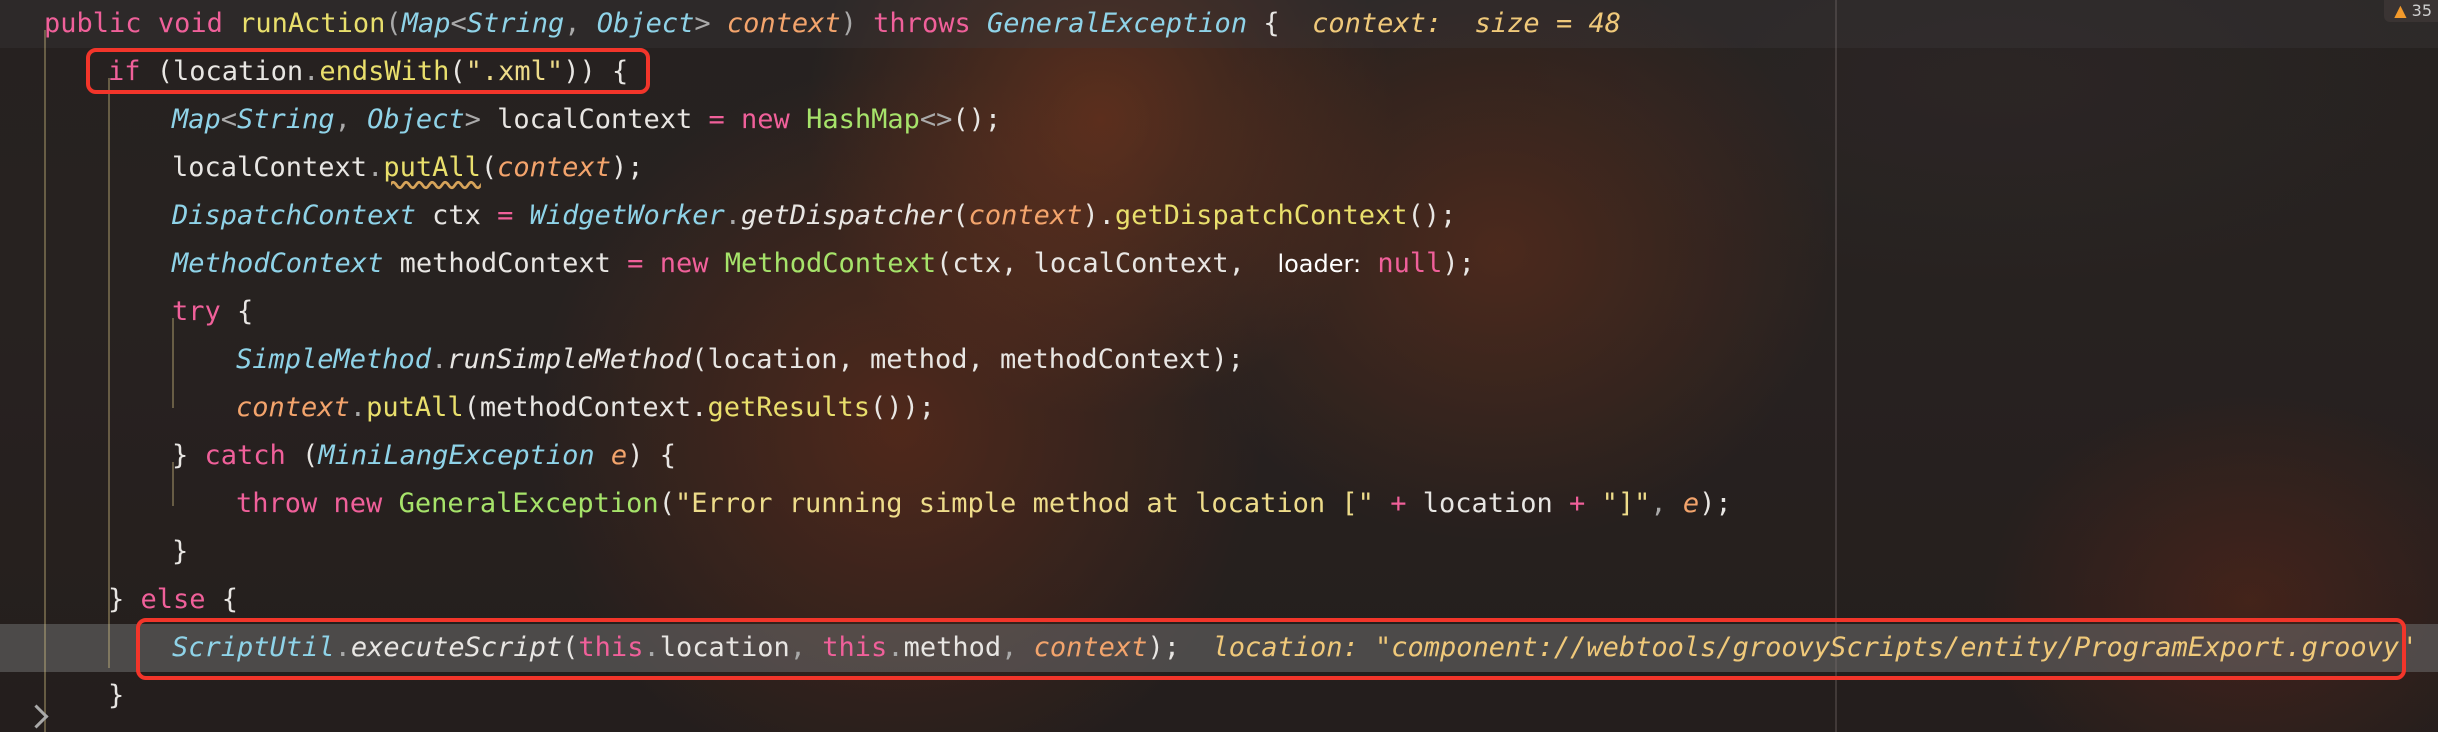  Describe the element at coordinates (245, 455) in the screenshot. I see `code-token: catch` at that location.